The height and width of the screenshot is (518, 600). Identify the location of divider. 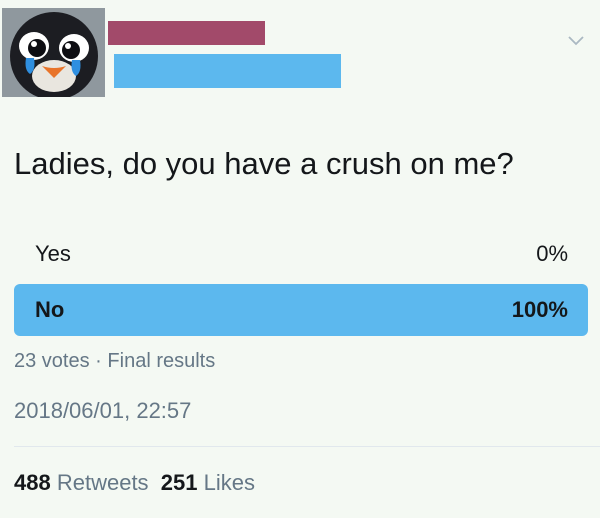
(307, 446).